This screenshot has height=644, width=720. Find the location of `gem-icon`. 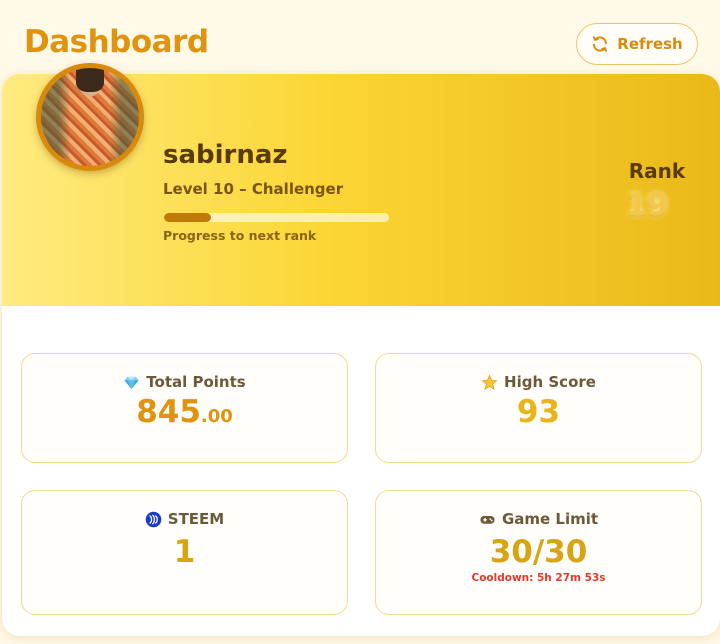

gem-icon is located at coordinates (131, 382).